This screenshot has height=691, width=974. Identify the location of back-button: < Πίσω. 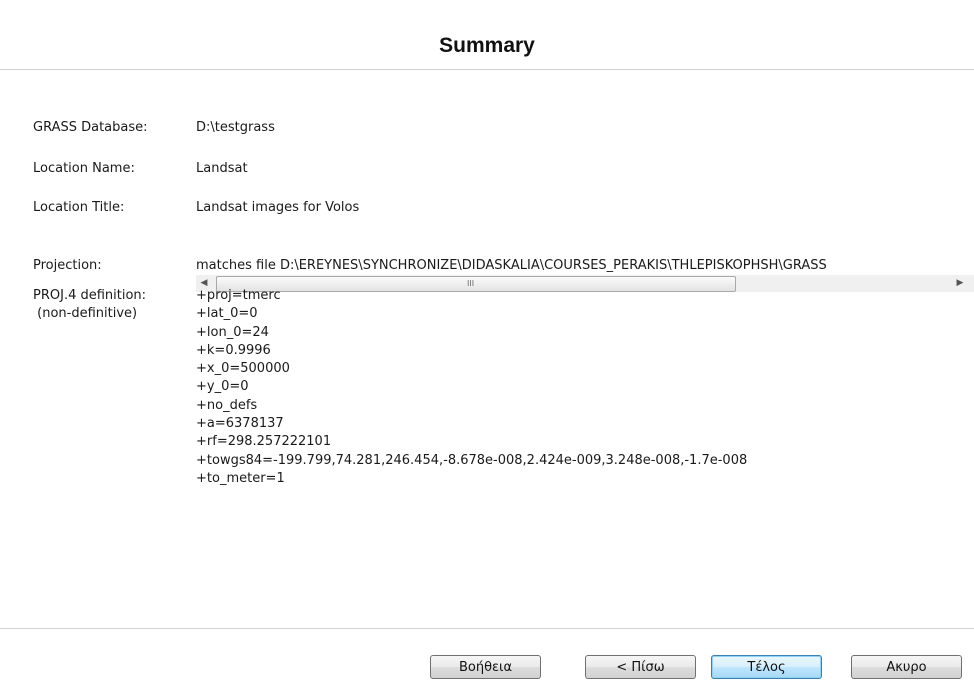
(640, 667).